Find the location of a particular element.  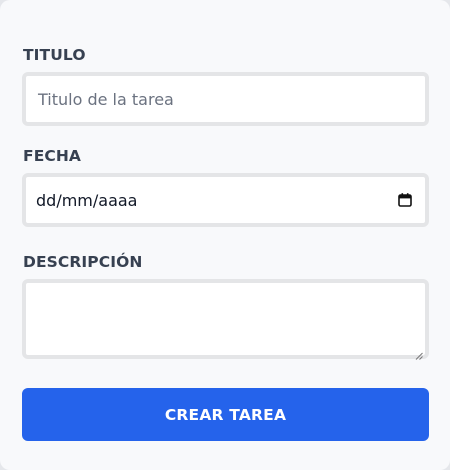

create-task-button: CREAR TAREA is located at coordinates (225, 414).